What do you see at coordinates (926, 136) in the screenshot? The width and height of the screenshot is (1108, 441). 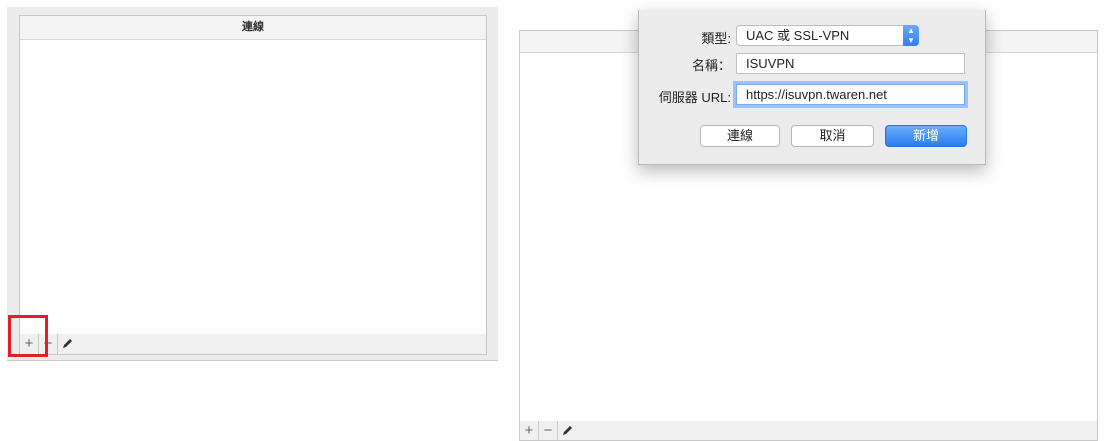 I see `add-button: 新增` at bounding box center [926, 136].